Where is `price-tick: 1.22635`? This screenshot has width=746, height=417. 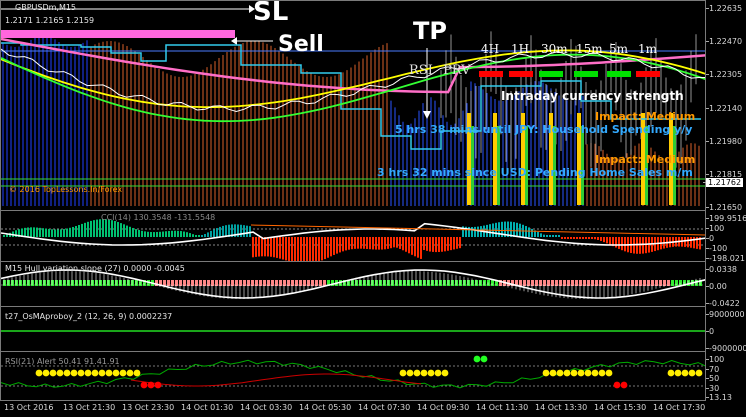 price-tick: 1.22635 is located at coordinates (724, 8).